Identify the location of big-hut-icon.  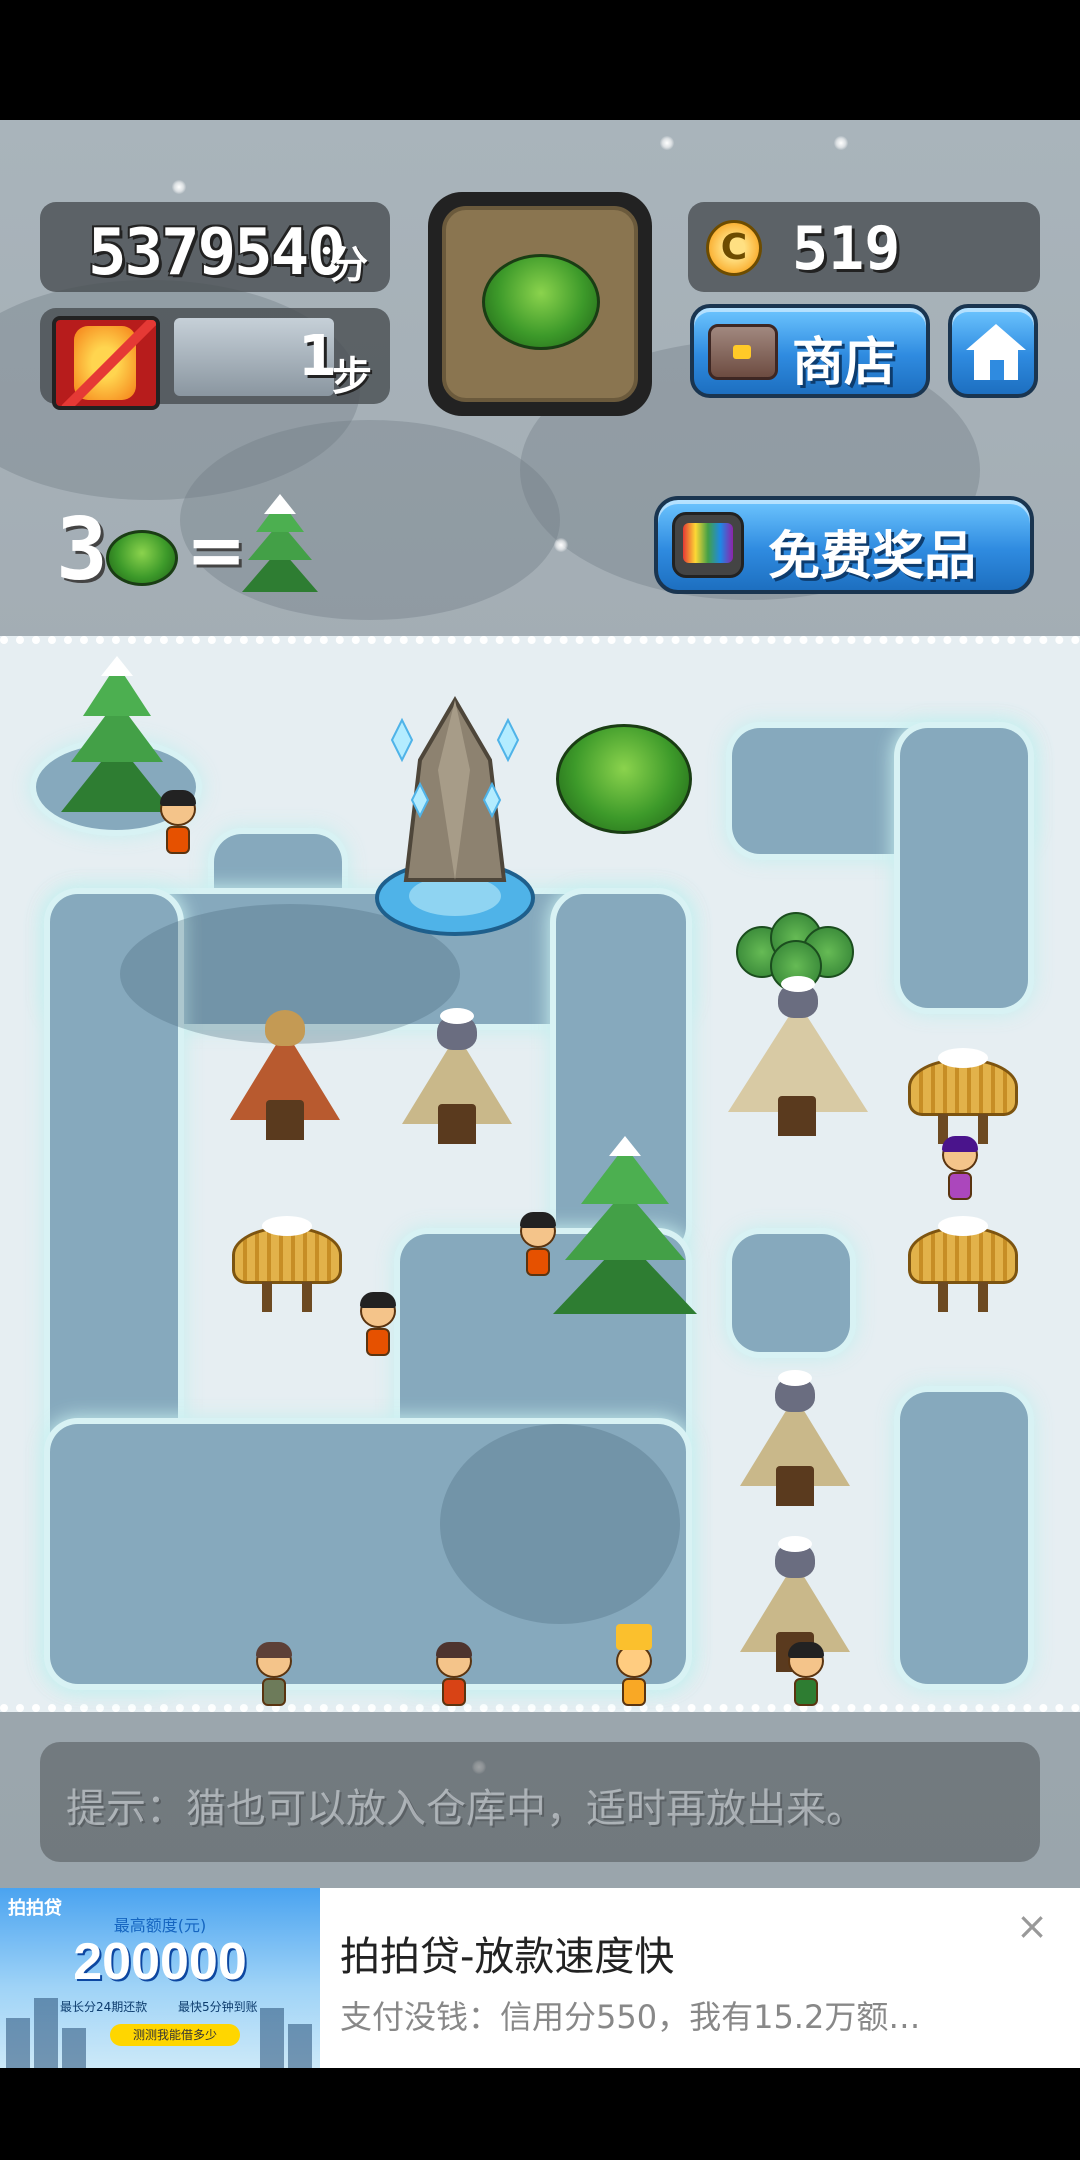
(798, 1059).